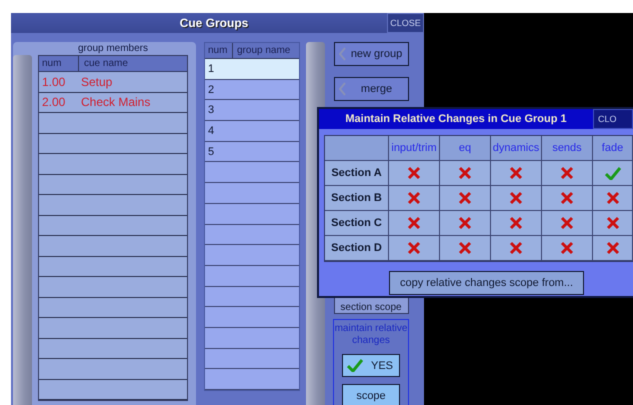  What do you see at coordinates (516, 148) in the screenshot?
I see `column-header: dynamics` at bounding box center [516, 148].